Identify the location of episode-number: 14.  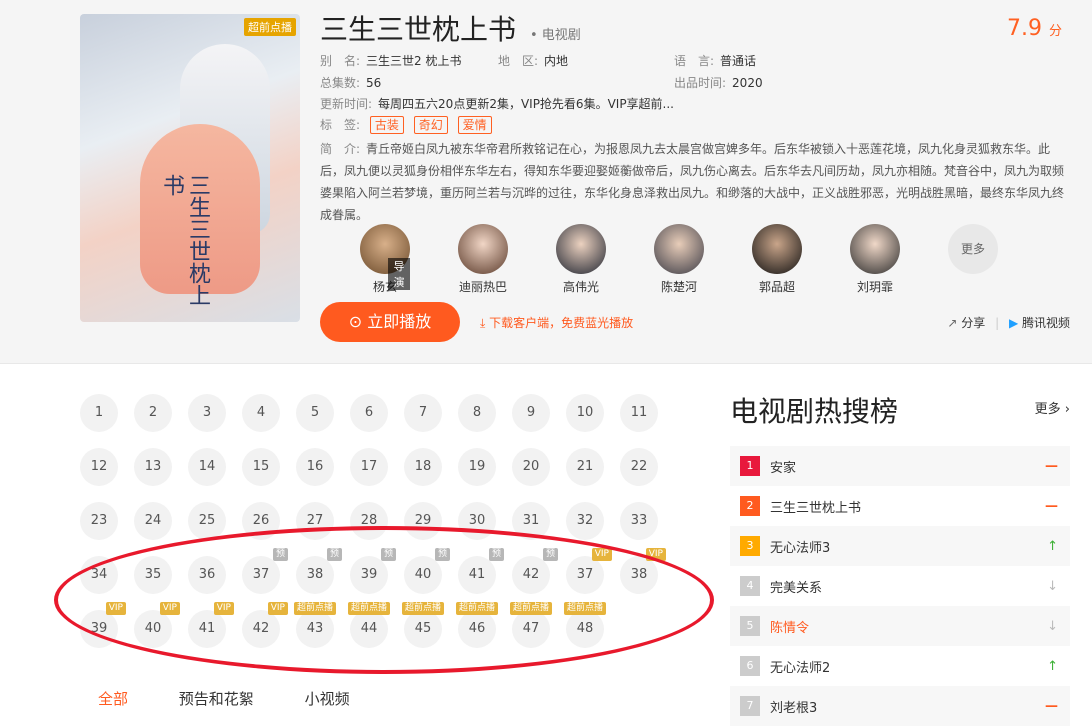
(207, 466).